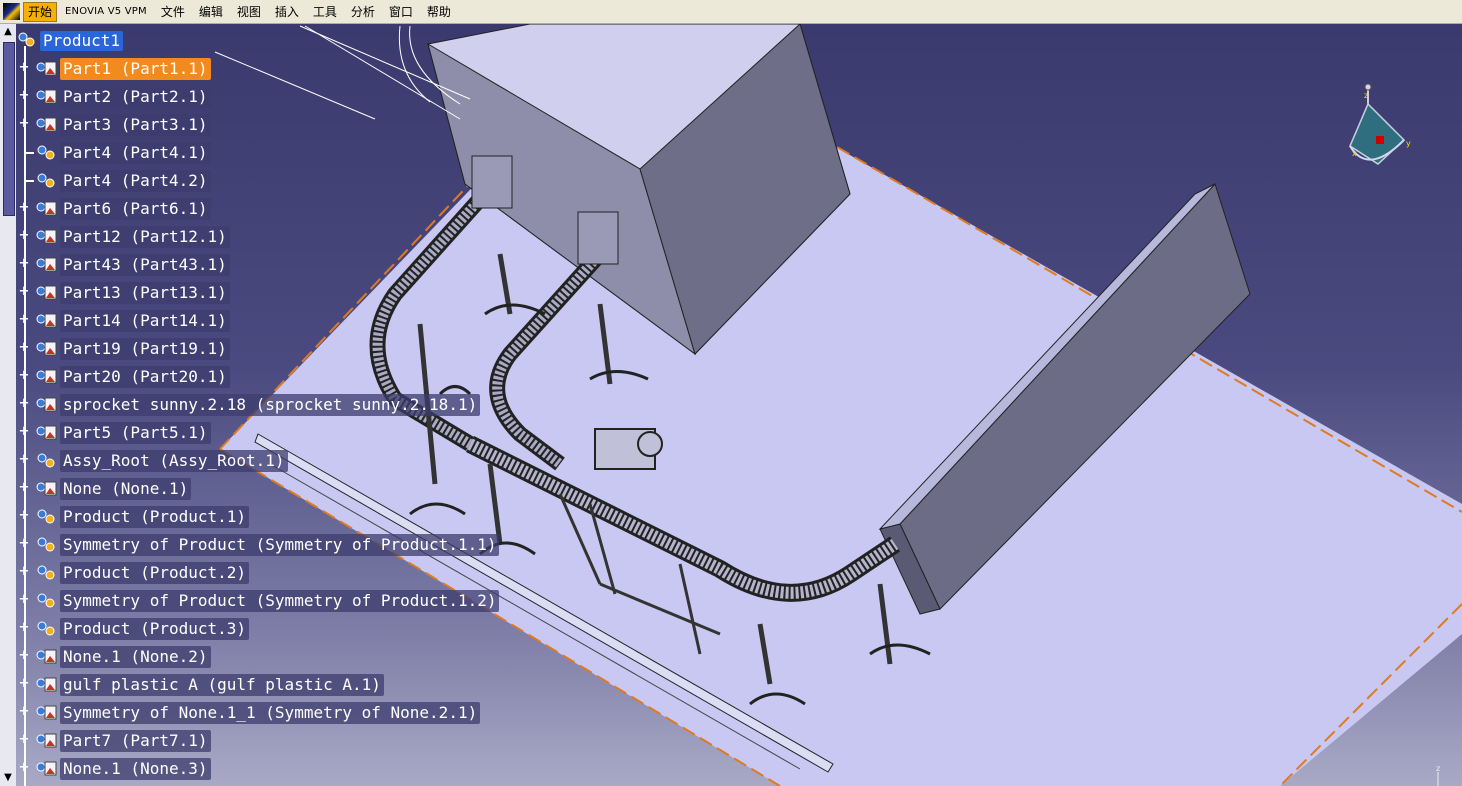 The height and width of the screenshot is (786, 1462). I want to click on tree-node-label: Part19 (Part19.1), so click(145, 349).